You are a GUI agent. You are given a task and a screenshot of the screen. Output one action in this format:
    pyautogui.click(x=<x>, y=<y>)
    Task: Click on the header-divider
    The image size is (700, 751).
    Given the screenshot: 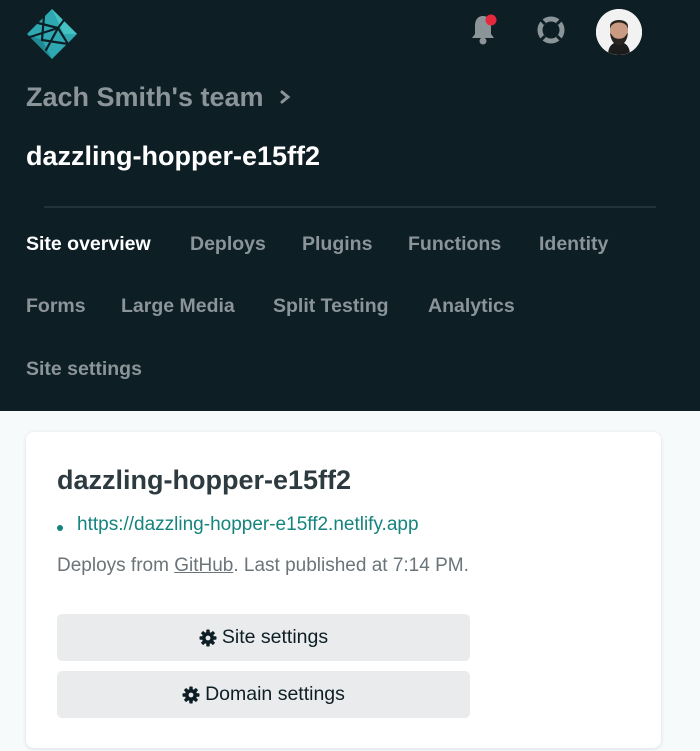 What is the action you would take?
    pyautogui.click(x=350, y=207)
    